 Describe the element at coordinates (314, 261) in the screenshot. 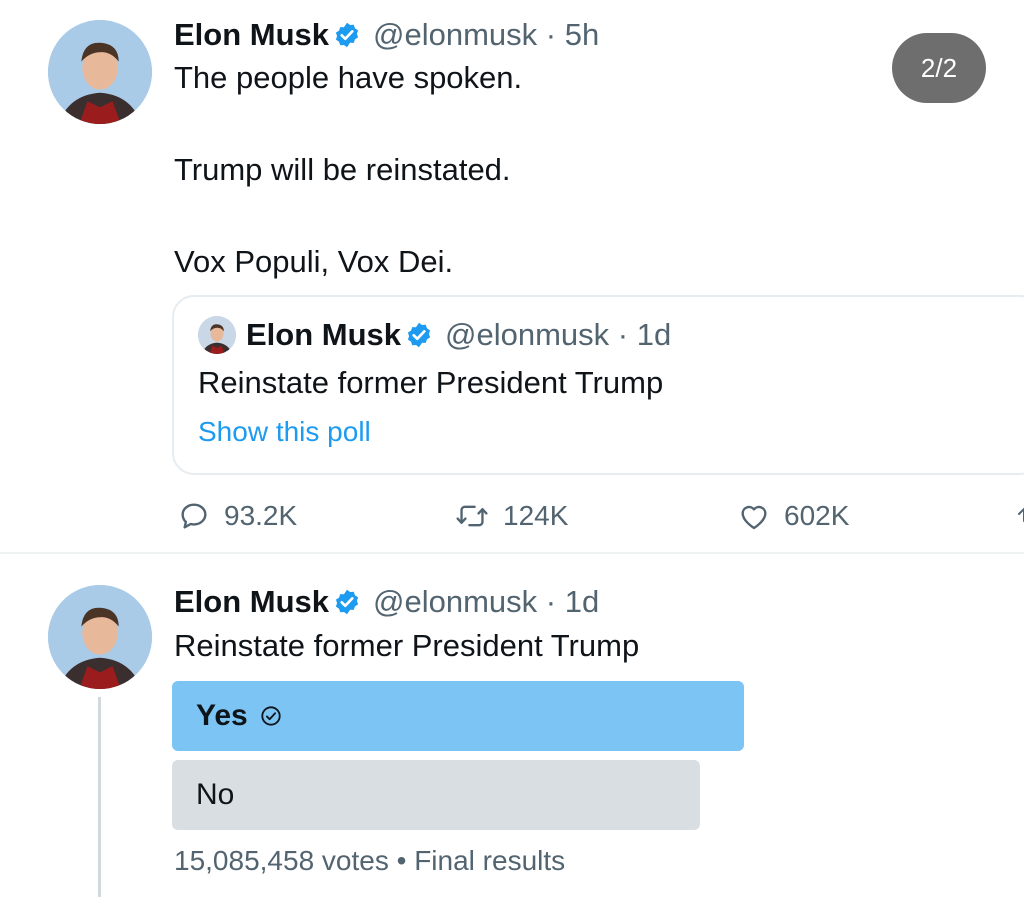

I see `tweet-text-line-3: Vox Populi, Vox Dei.` at that location.